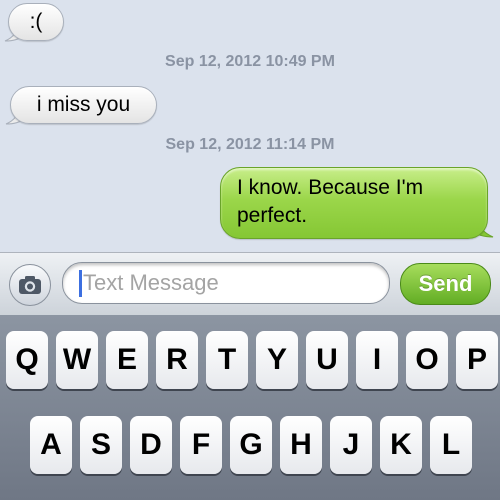 This screenshot has height=500, width=500. Describe the element at coordinates (201, 445) in the screenshot. I see `key: F` at that location.